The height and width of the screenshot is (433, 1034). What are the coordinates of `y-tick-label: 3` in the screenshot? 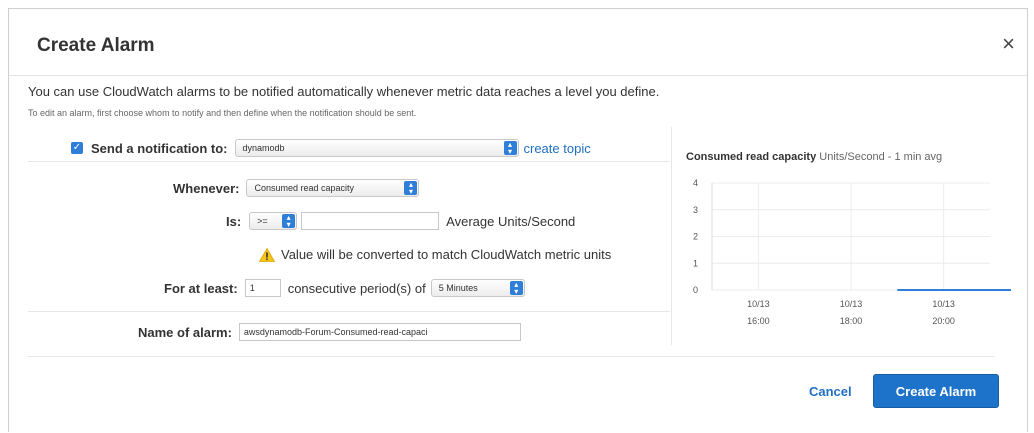 It's located at (695, 210).